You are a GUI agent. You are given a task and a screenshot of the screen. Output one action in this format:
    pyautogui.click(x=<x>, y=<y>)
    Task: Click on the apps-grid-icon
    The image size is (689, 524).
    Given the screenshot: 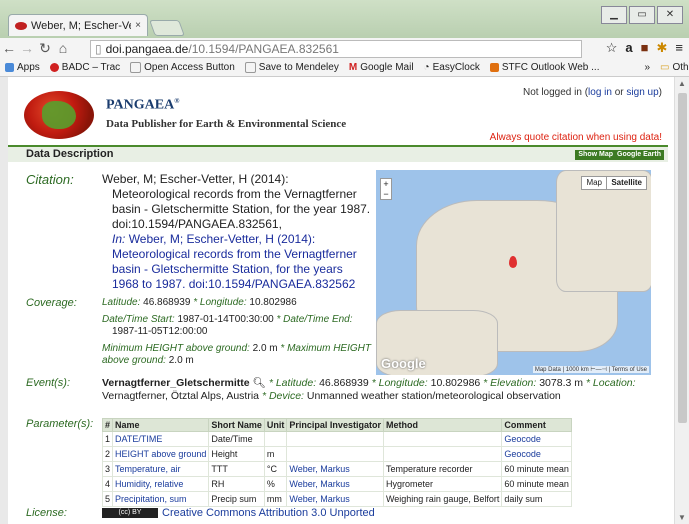 What is the action you would take?
    pyautogui.click(x=9, y=67)
    